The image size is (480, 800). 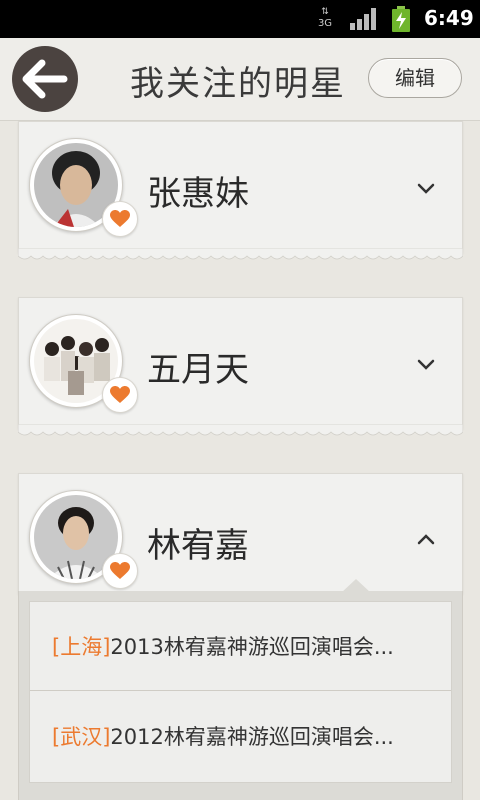 I want to click on signal-icon, so click(x=363, y=19).